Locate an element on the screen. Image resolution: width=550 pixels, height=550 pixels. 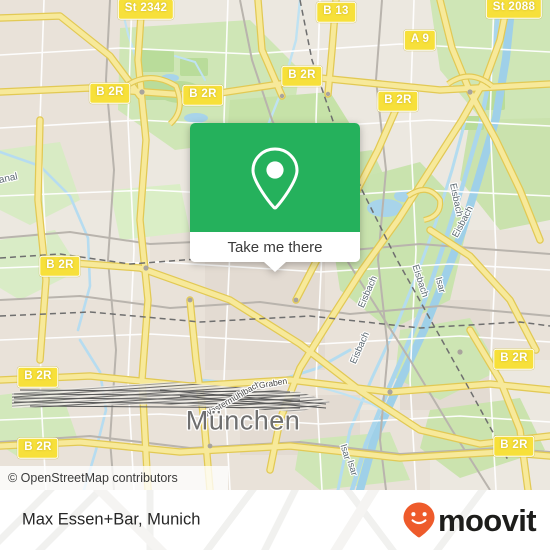
callout-action: Take me there is located at coordinates (275, 247).